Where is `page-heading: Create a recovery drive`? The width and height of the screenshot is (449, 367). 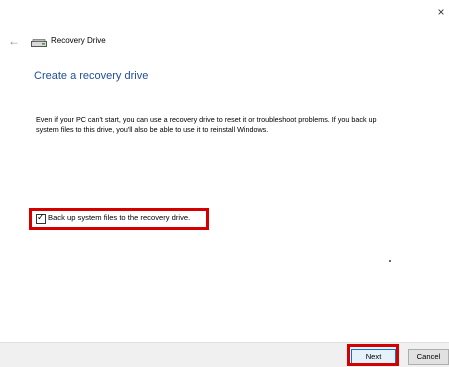
page-heading: Create a recovery drive is located at coordinates (91, 76).